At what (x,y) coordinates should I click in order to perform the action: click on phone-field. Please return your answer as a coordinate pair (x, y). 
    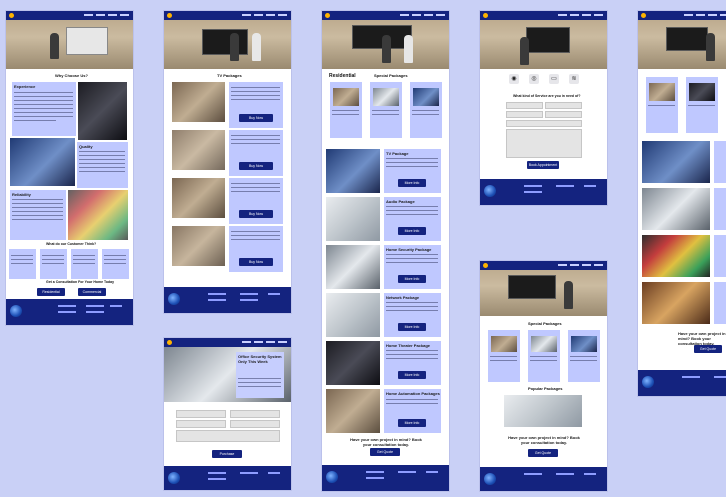
    Looking at the image, I should click on (524, 114).